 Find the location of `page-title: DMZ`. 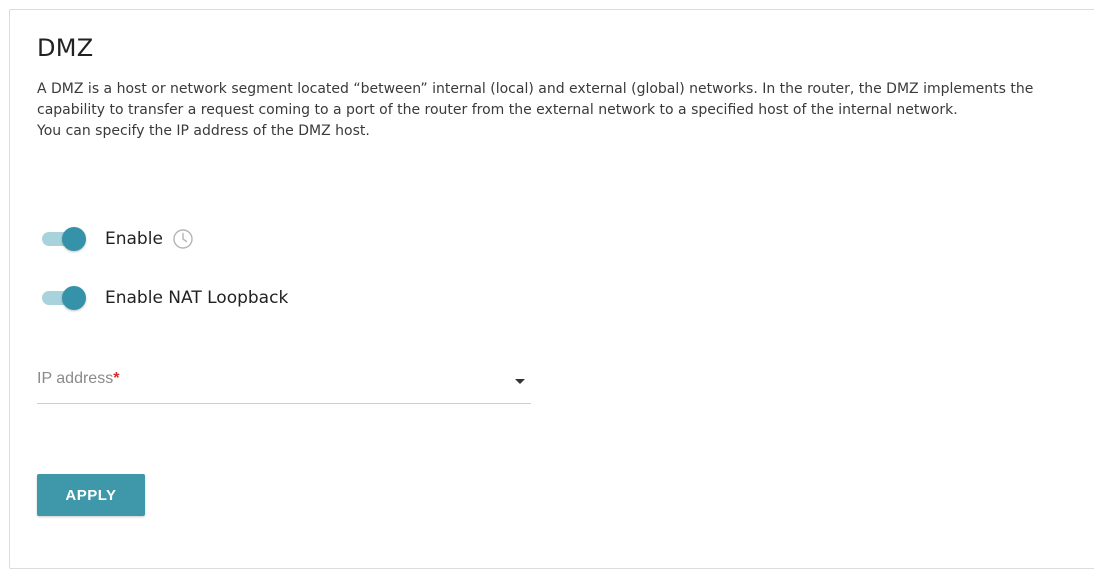

page-title: DMZ is located at coordinates (65, 48).